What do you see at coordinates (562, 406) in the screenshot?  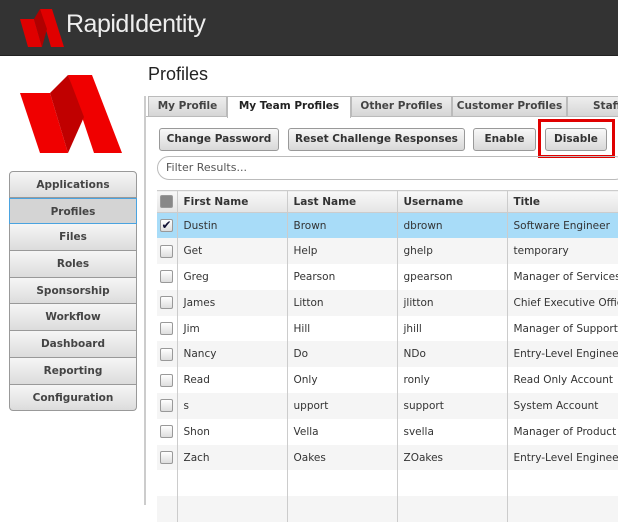 I see `cell-title: System Account` at bounding box center [562, 406].